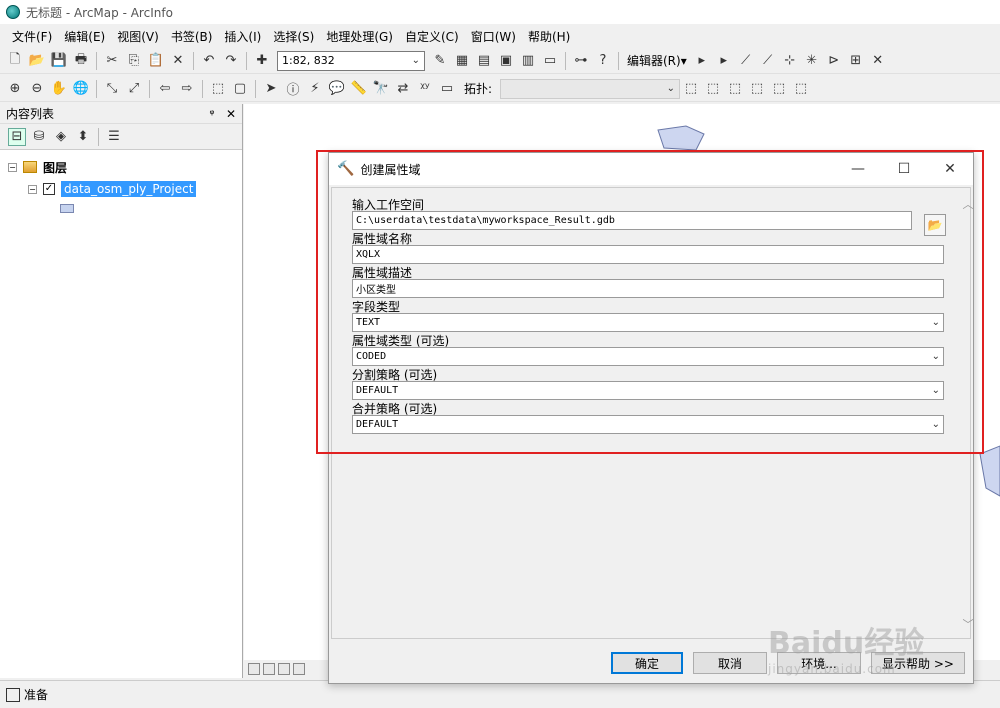 This screenshot has height=708, width=1000. Describe the element at coordinates (657, 60) in the screenshot. I see `editor-menu: 编辑器(R)▾` at that location.